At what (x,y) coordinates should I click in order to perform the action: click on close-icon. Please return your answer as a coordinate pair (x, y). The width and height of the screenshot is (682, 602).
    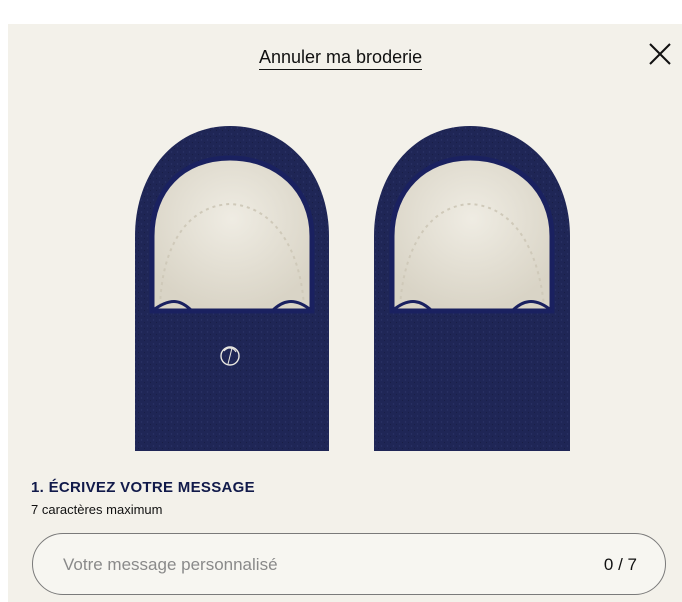
    Looking at the image, I should click on (660, 54).